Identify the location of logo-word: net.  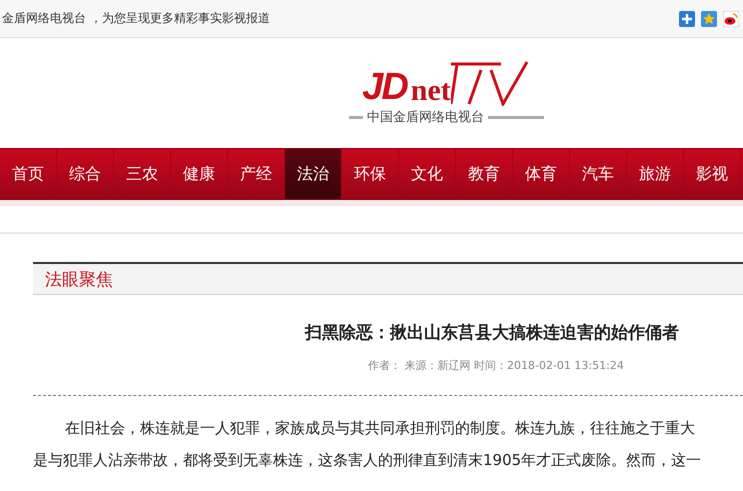
(430, 91).